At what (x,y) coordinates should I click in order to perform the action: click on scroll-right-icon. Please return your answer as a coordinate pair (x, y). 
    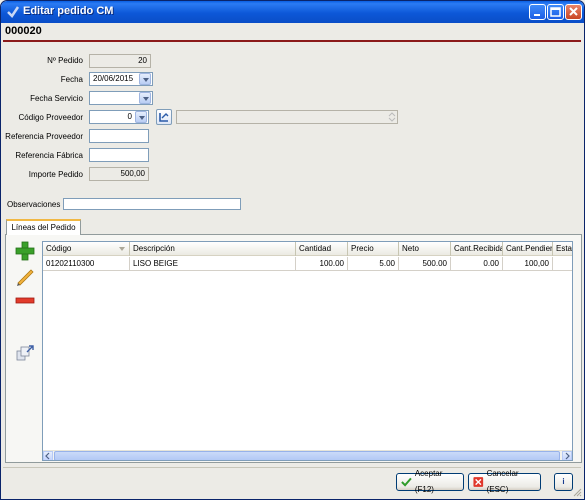
    Looking at the image, I should click on (567, 455).